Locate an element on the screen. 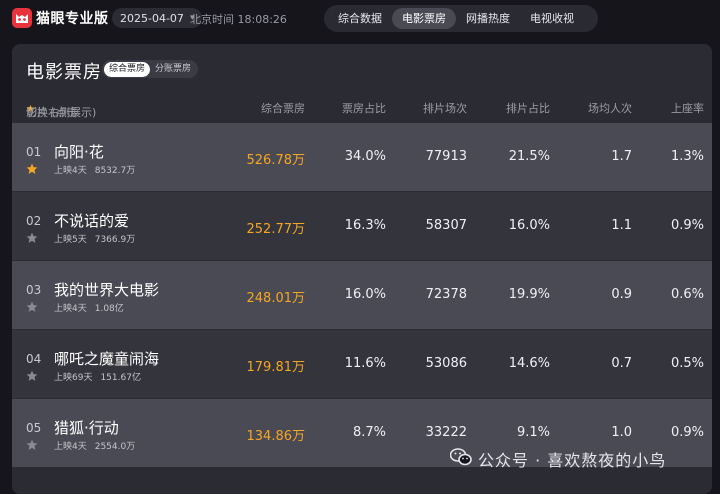 The height and width of the screenshot is (494, 720). col-screen-share: 排片占比 is located at coordinates (528, 108).